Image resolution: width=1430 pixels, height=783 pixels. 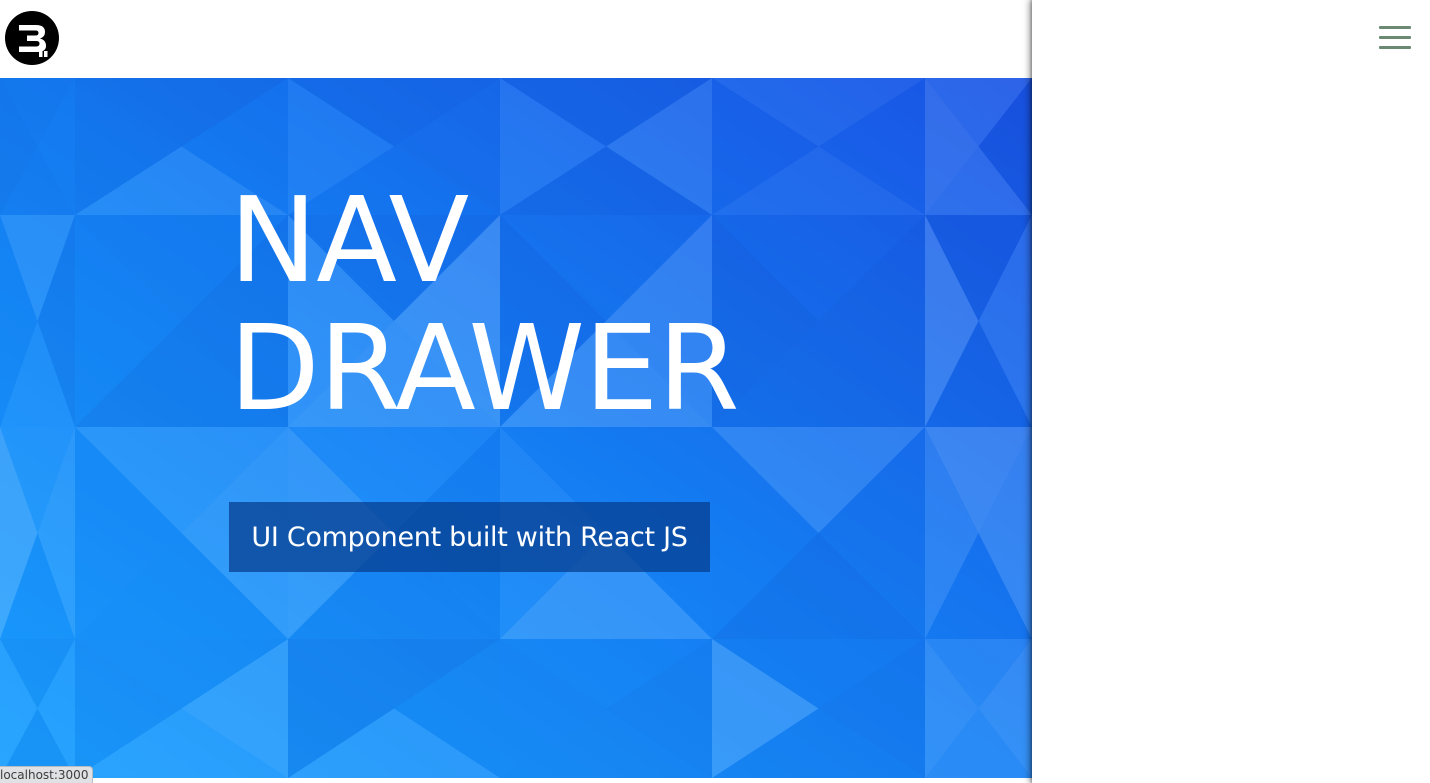 I want to click on hero-title: NAV DRAWER, so click(x=484, y=304).